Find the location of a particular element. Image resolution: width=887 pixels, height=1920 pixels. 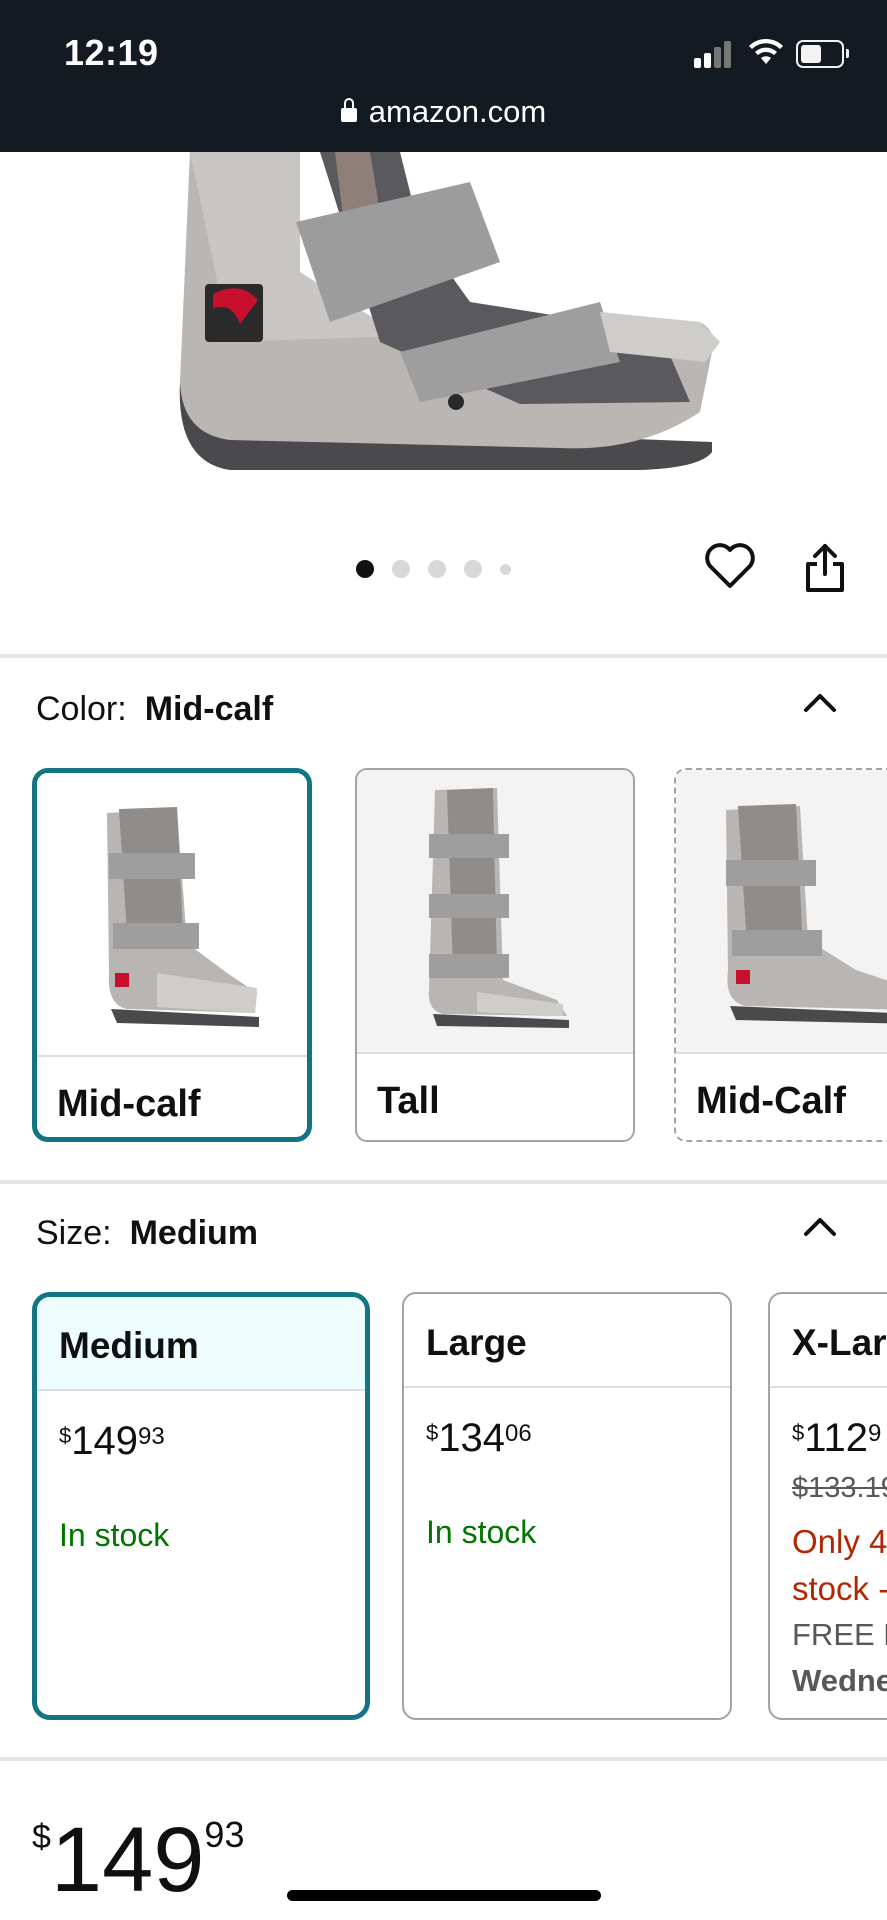

size-option-label: Large is located at coordinates (567, 1341).